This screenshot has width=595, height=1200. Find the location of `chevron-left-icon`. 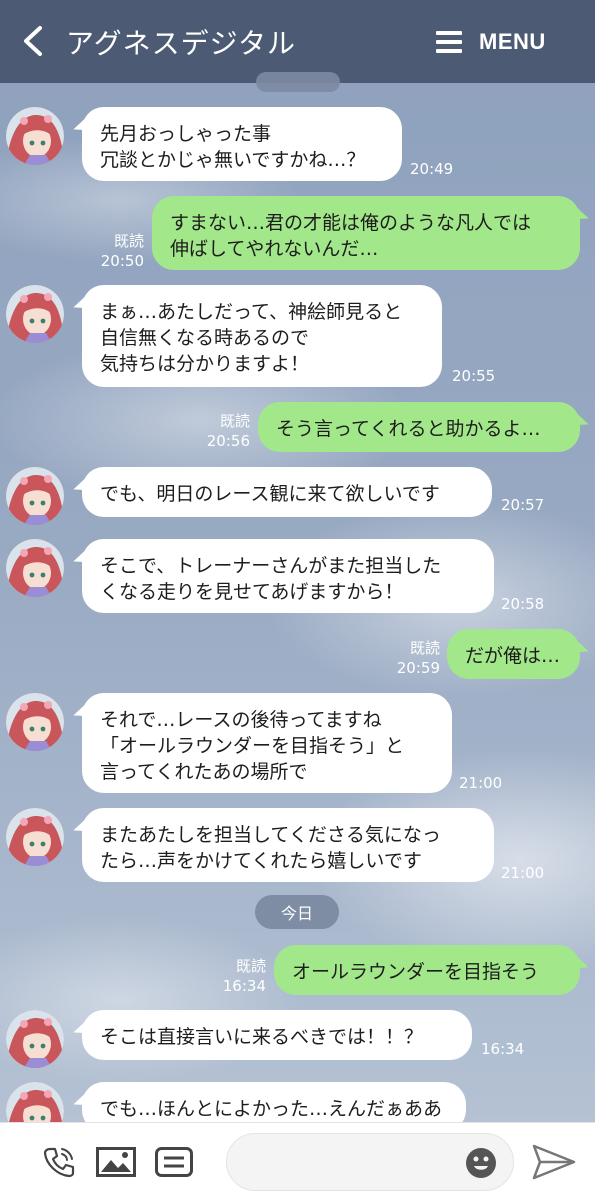

chevron-left-icon is located at coordinates (33, 41).